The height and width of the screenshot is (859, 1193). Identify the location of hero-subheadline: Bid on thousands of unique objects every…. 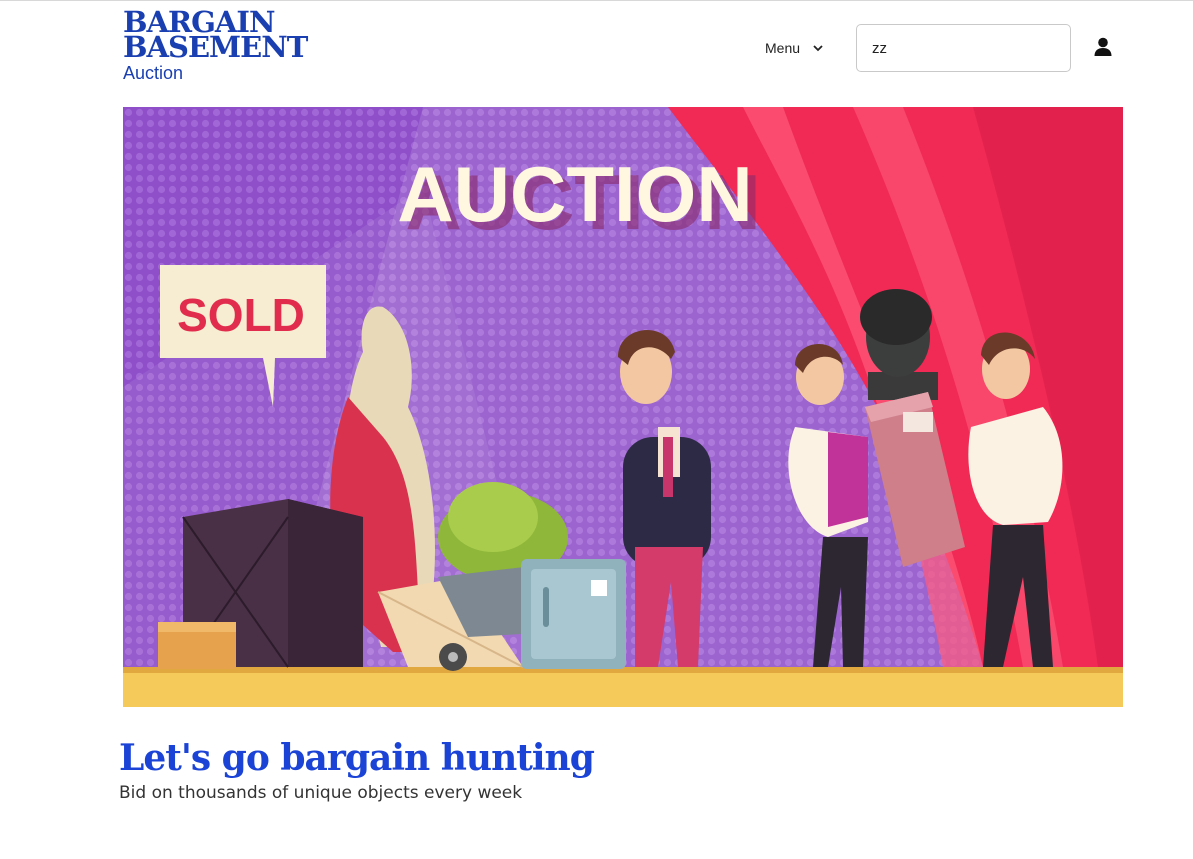
(321, 793).